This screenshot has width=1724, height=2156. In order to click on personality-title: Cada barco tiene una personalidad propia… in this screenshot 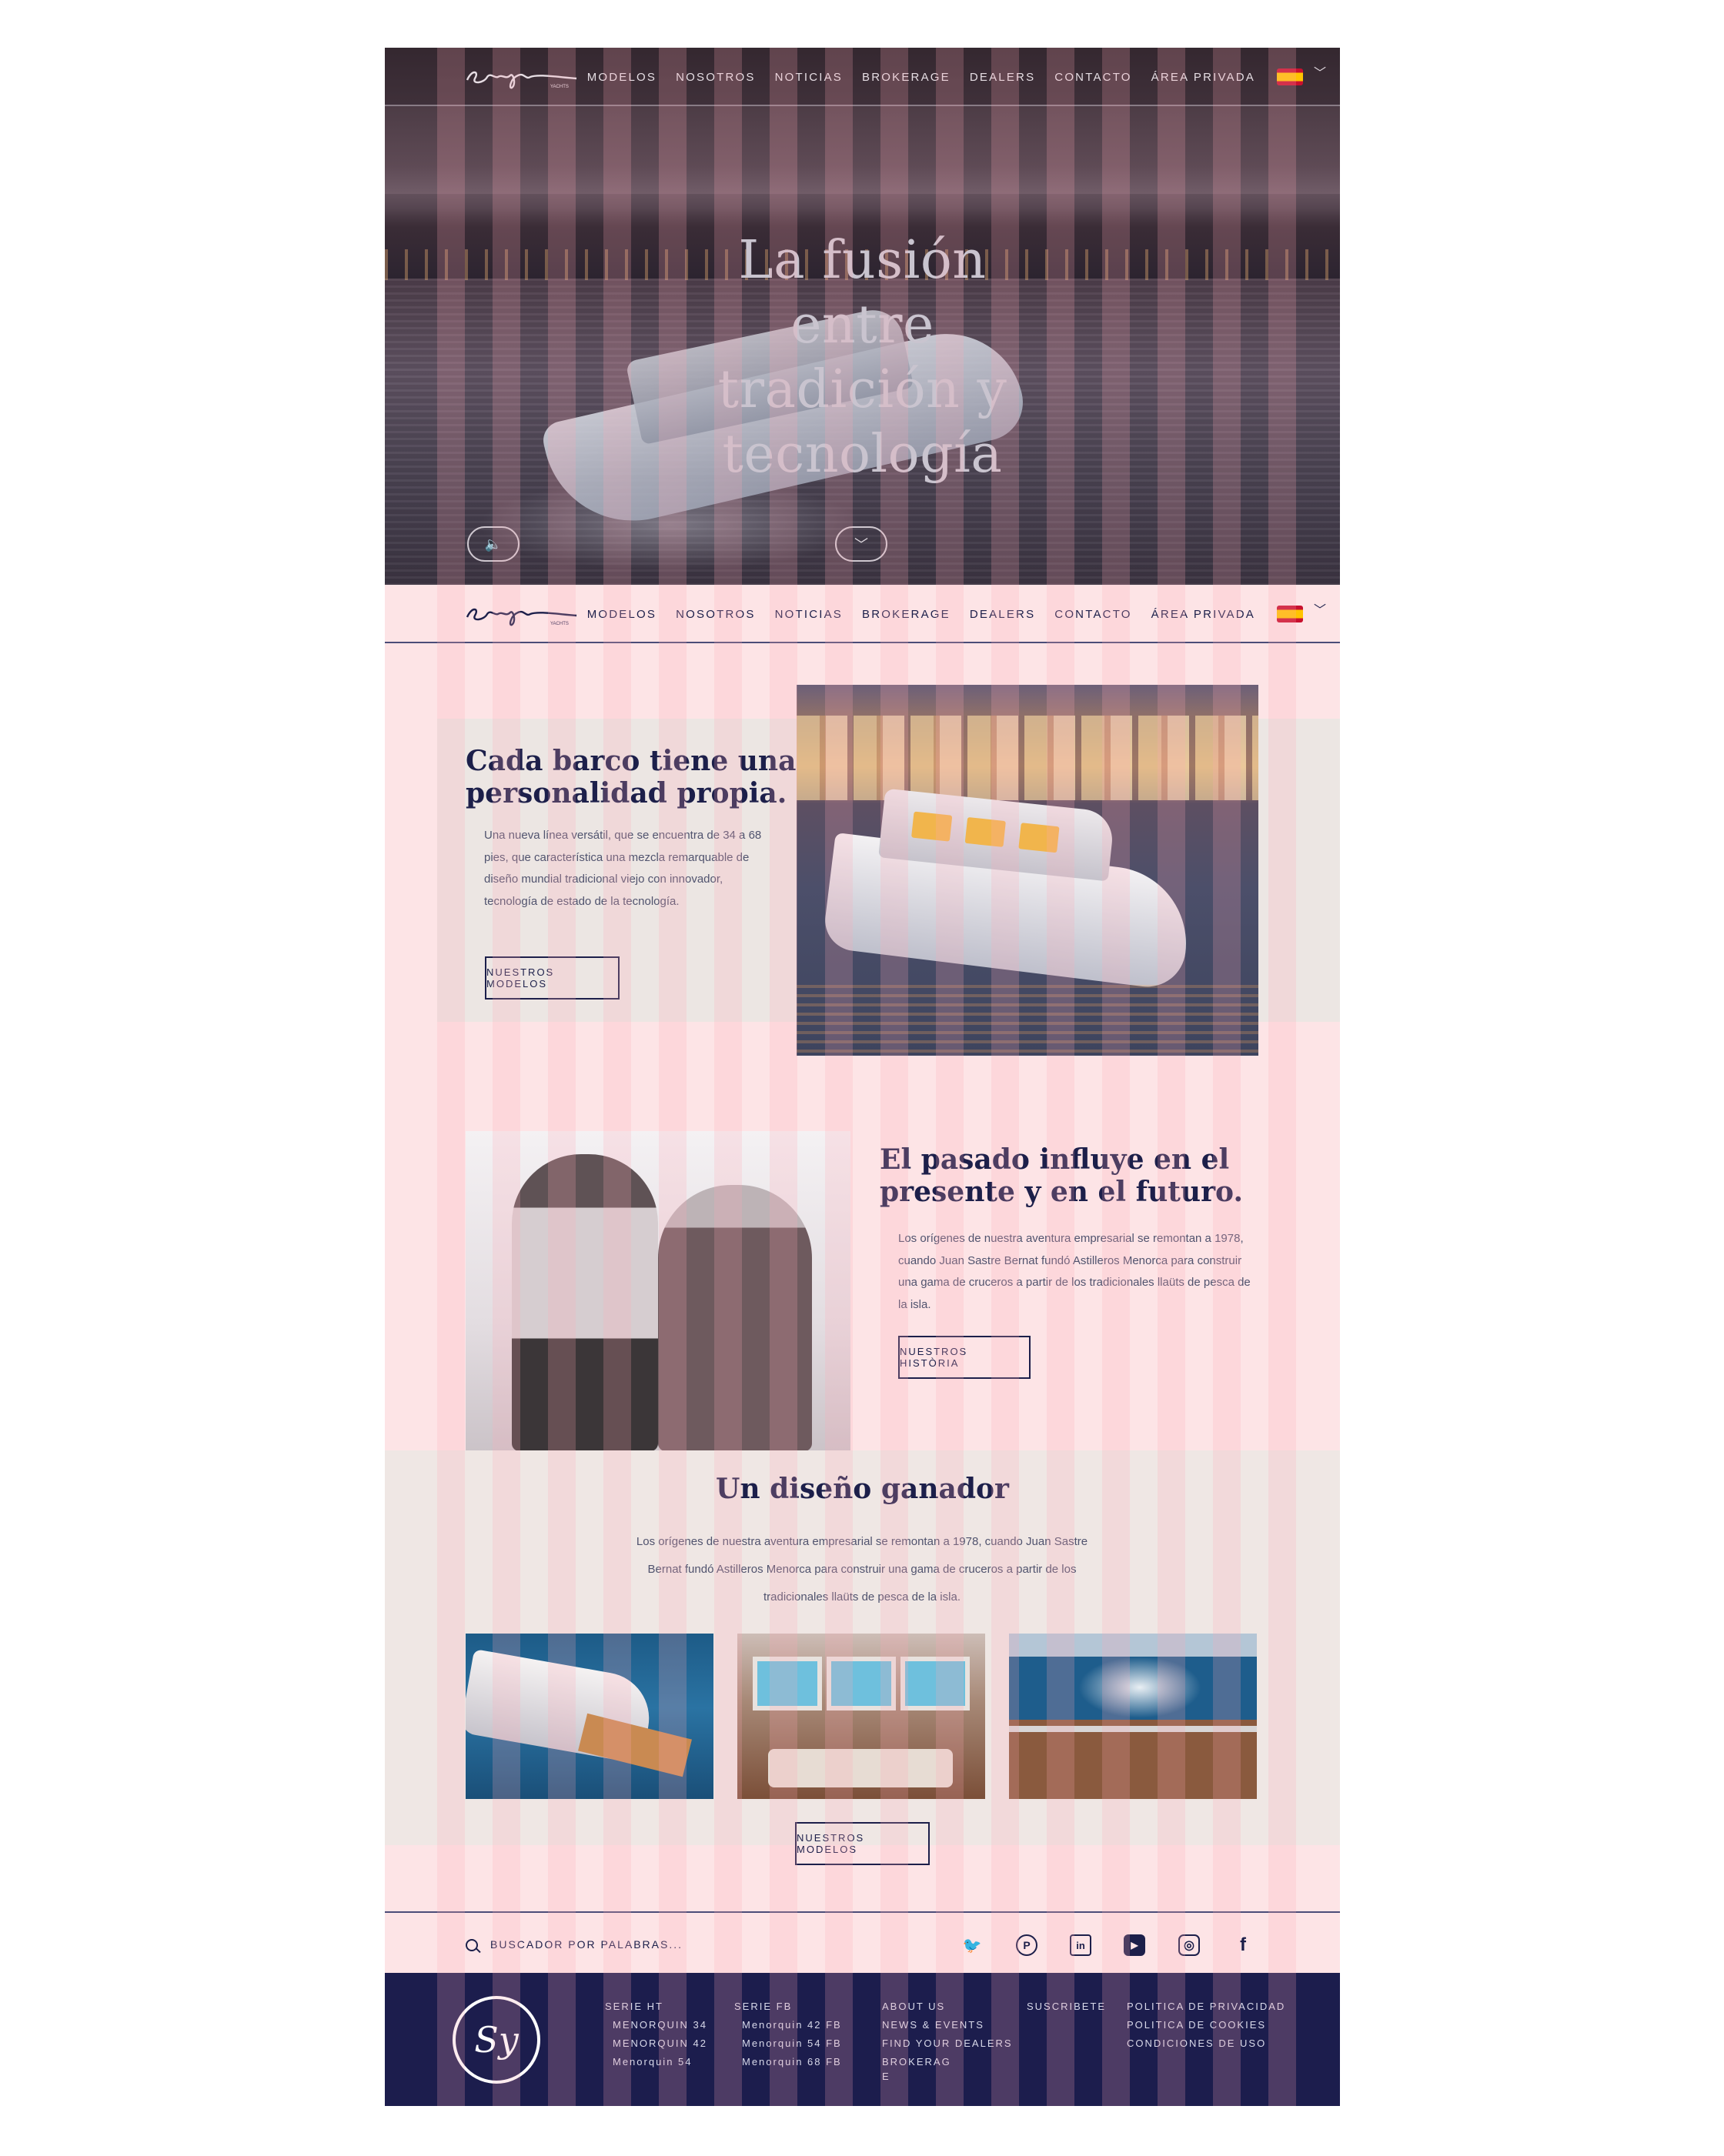, I will do `click(631, 777)`.